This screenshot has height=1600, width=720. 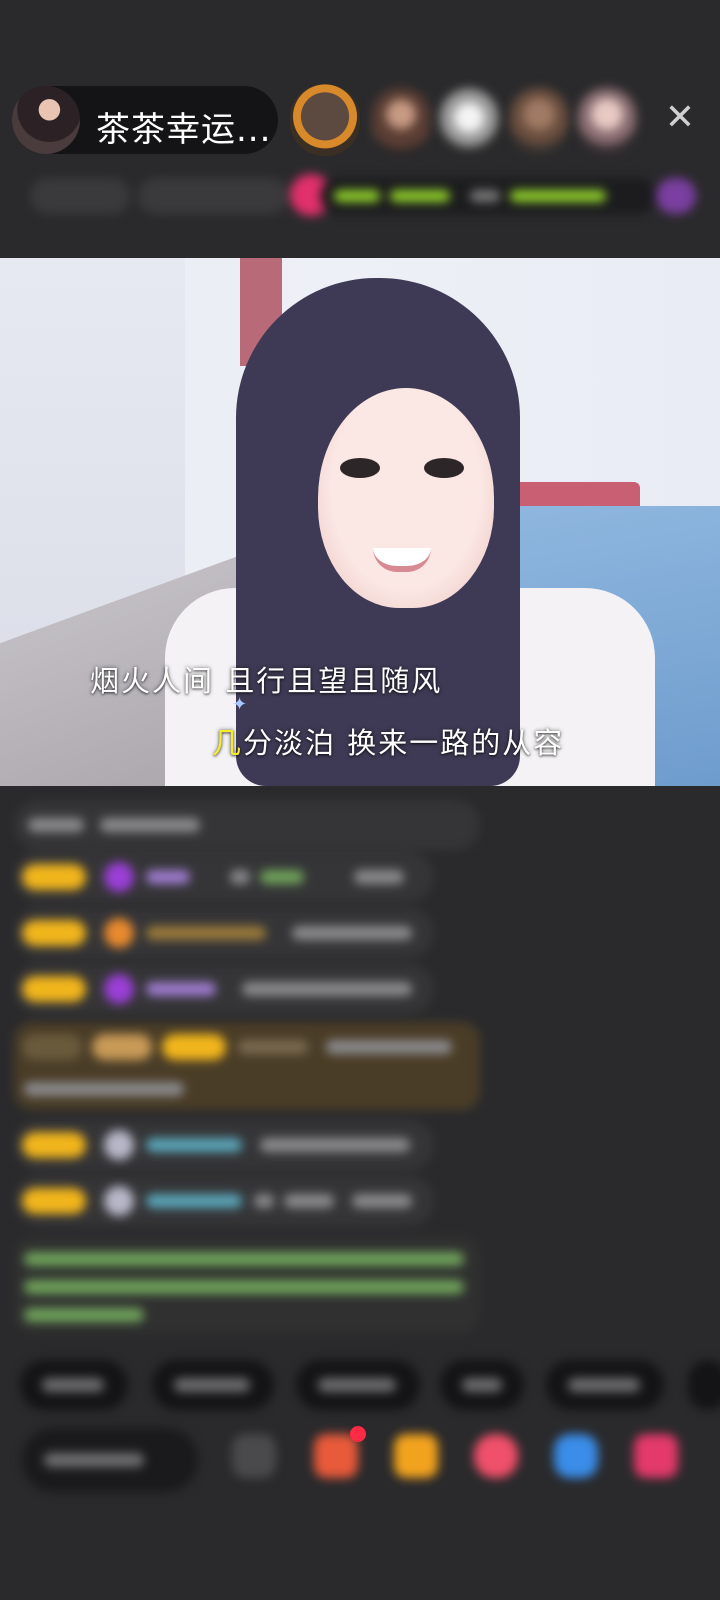 What do you see at coordinates (576, 1456) in the screenshot?
I see `game-icon` at bounding box center [576, 1456].